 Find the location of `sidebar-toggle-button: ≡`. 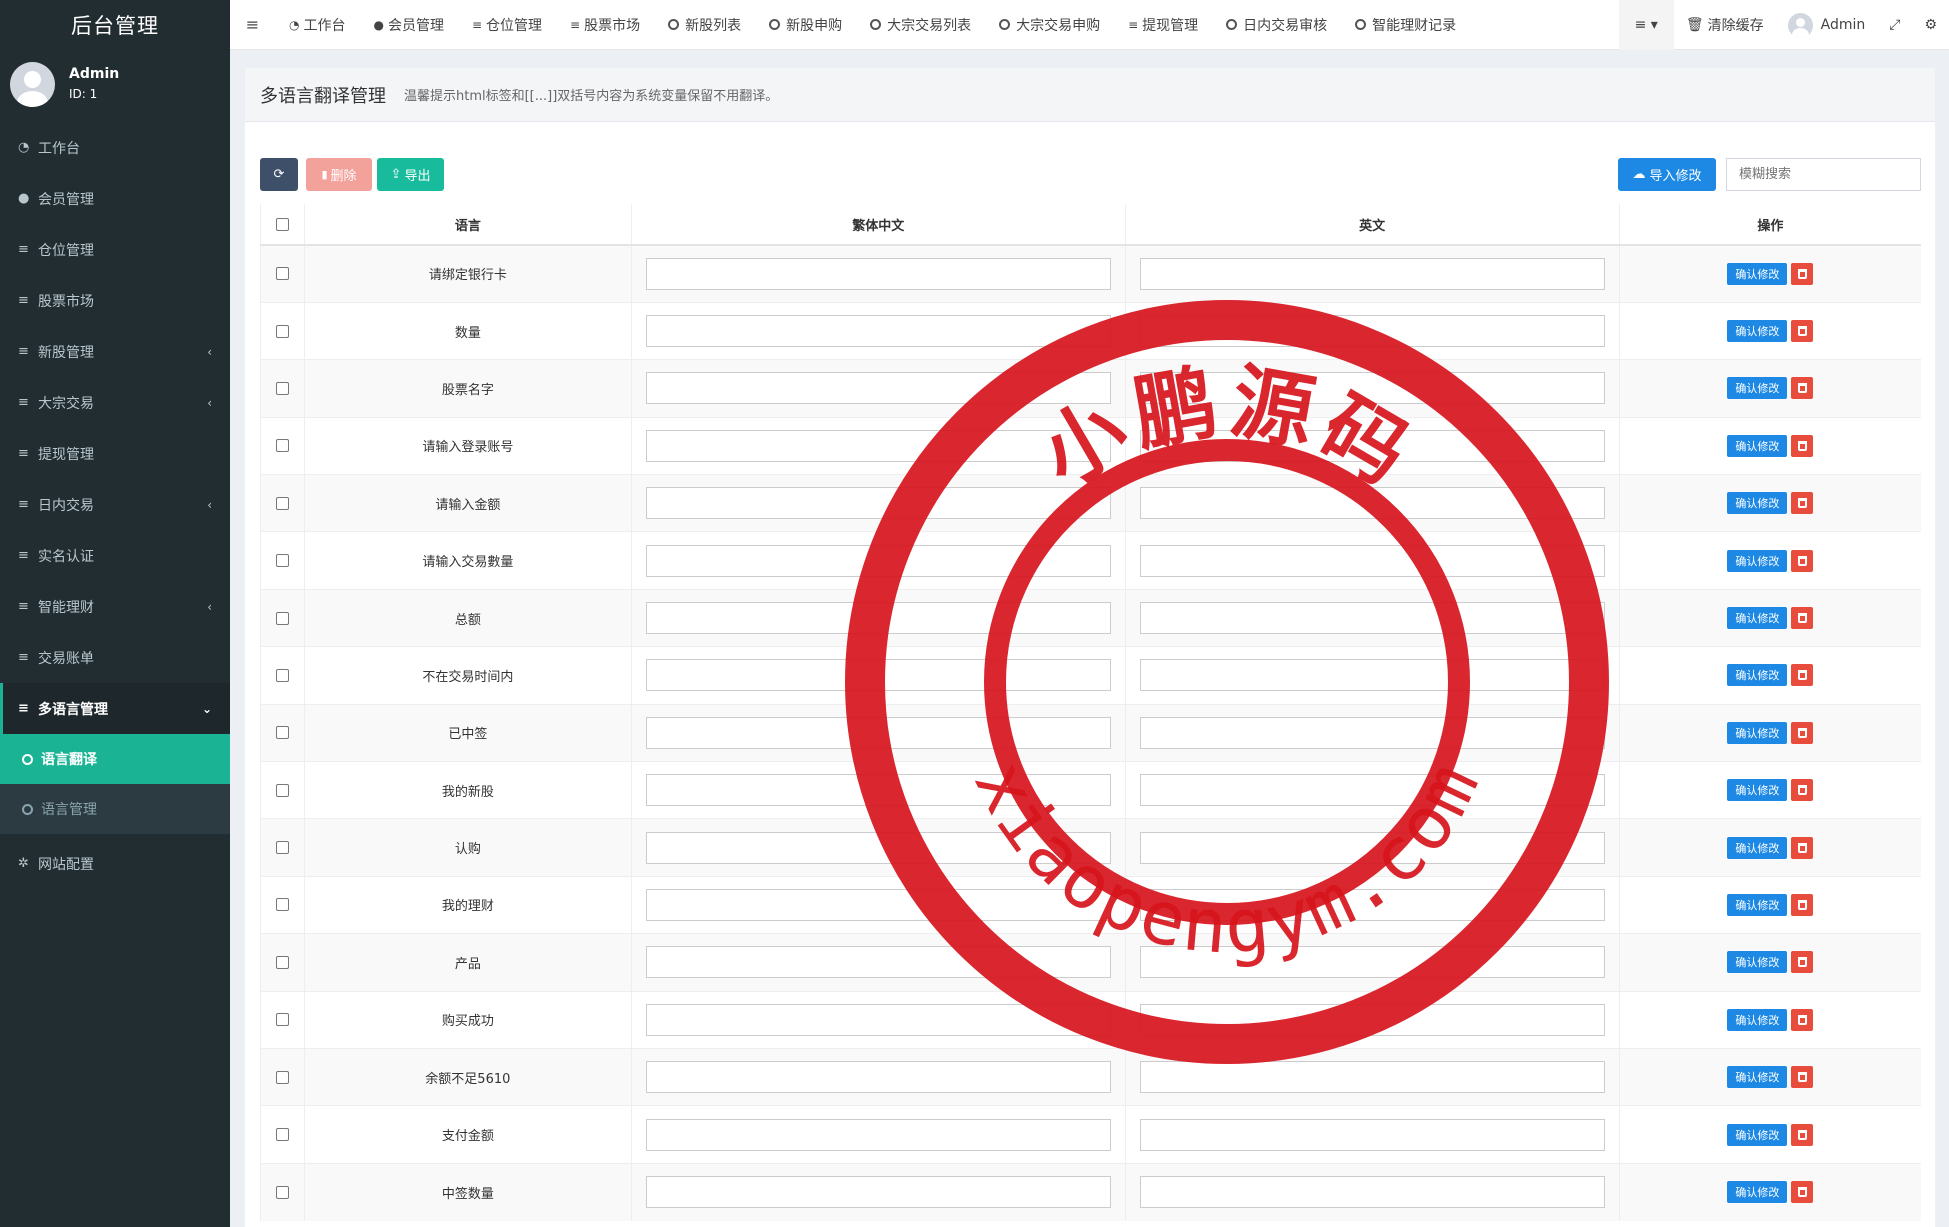

sidebar-toggle-button: ≡ is located at coordinates (252, 25).